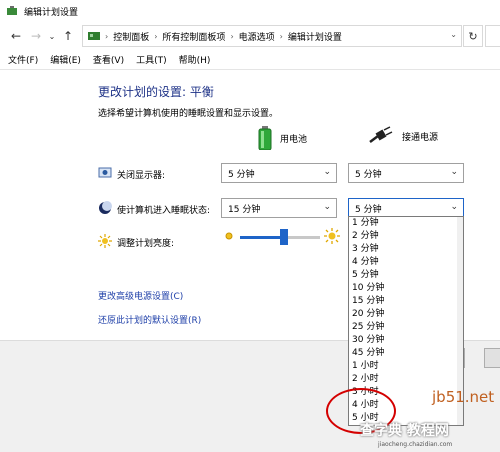 The height and width of the screenshot is (452, 500). What do you see at coordinates (131, 36) in the screenshot?
I see `breadcrumb-control-panel: 控制面板` at bounding box center [131, 36].